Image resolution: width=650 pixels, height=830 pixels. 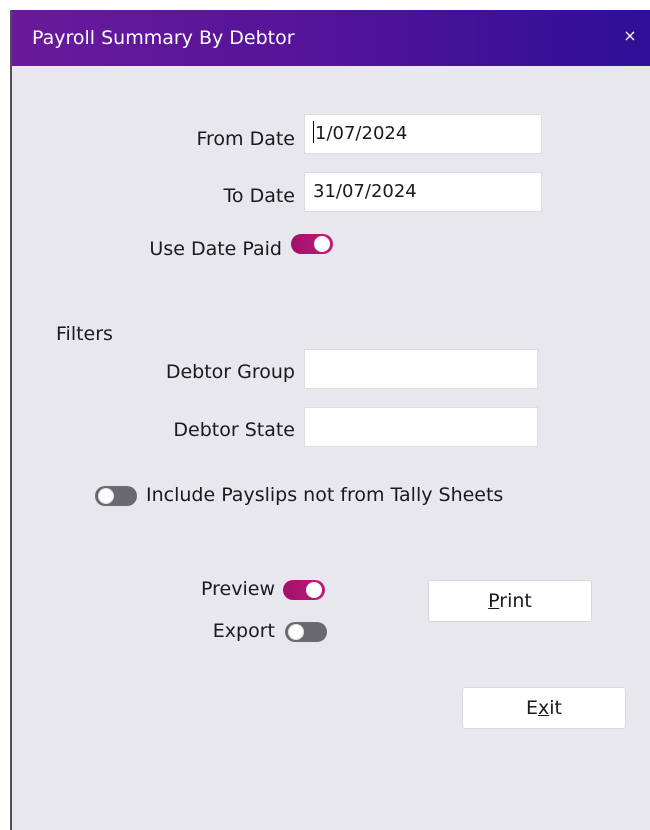 I want to click on debtor-group-field, so click(x=421, y=369).